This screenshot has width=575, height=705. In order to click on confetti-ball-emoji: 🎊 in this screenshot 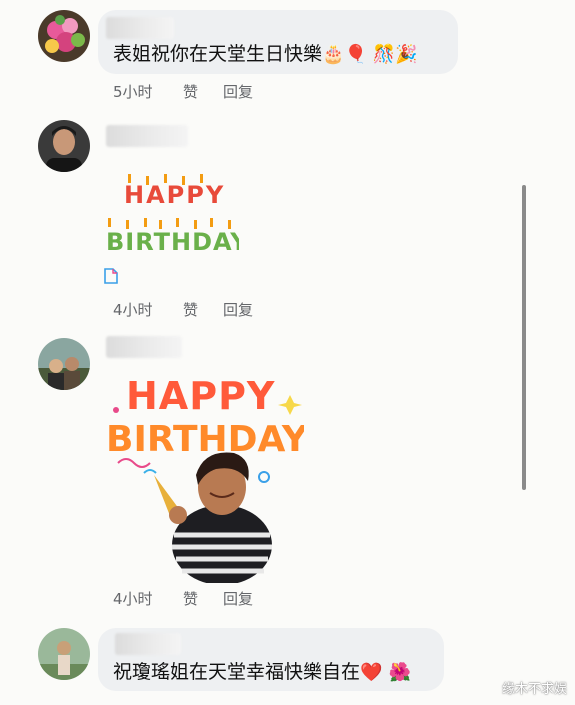, I will do `click(384, 54)`.